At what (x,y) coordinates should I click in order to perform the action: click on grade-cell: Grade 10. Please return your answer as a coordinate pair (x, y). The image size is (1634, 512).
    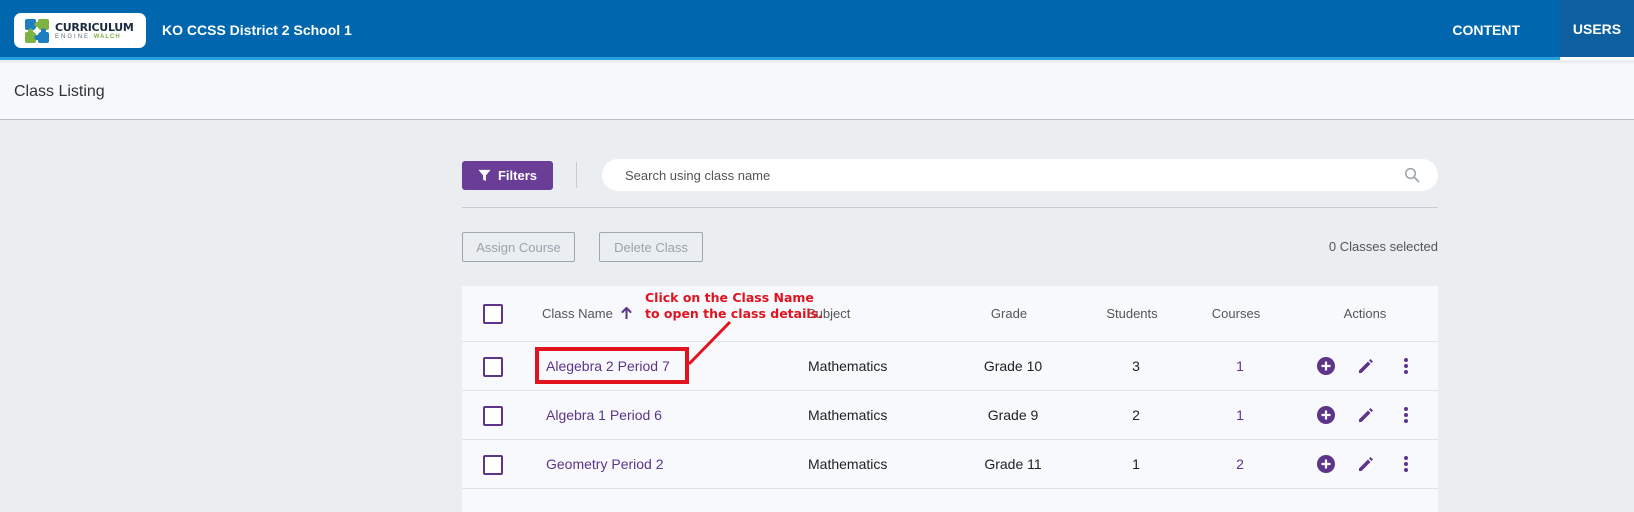
    Looking at the image, I should click on (1013, 366).